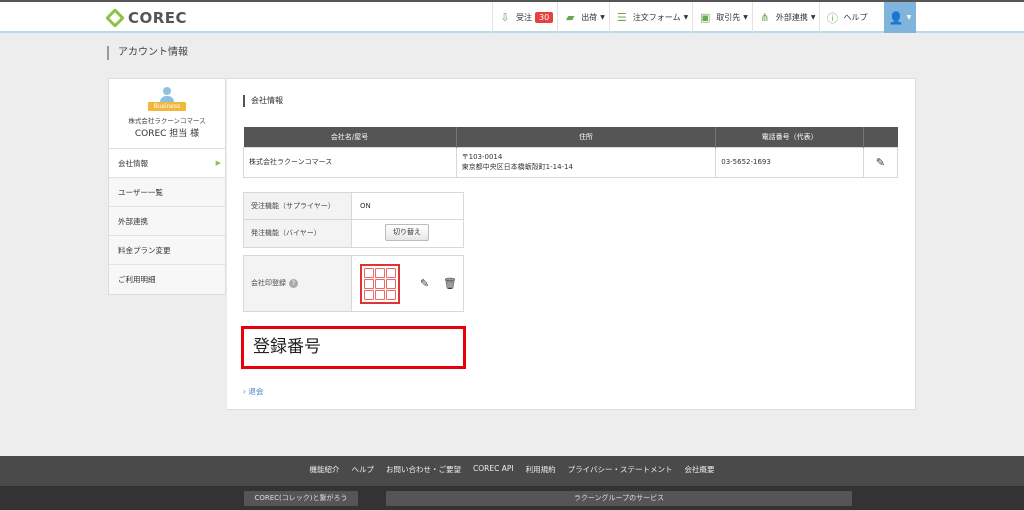 The image size is (1024, 510). Describe the element at coordinates (137, 279) in the screenshot. I see `sidebar-item-label: ご利用明細` at that location.